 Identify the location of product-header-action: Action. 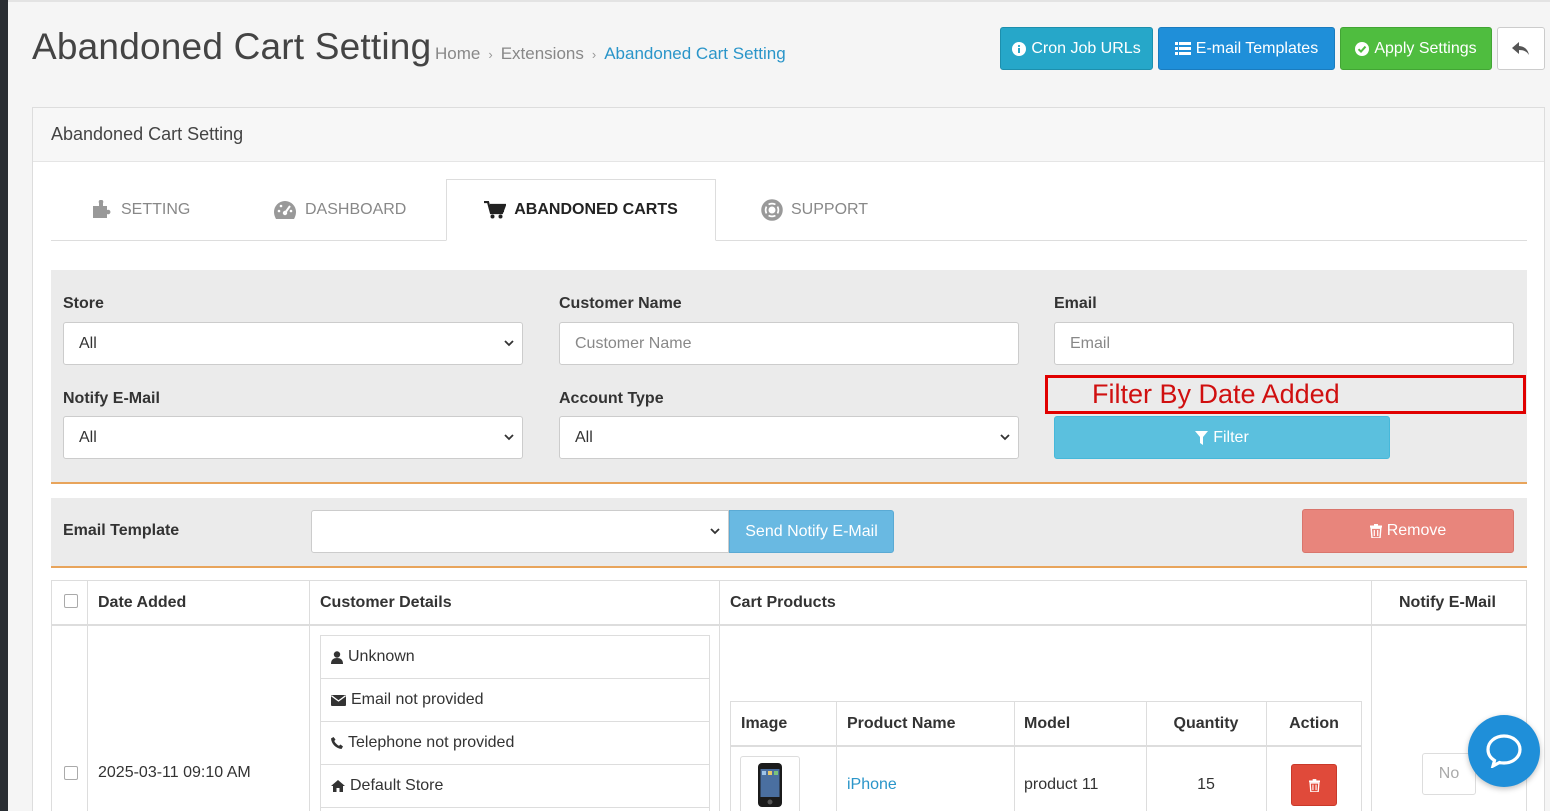
(1314, 723).